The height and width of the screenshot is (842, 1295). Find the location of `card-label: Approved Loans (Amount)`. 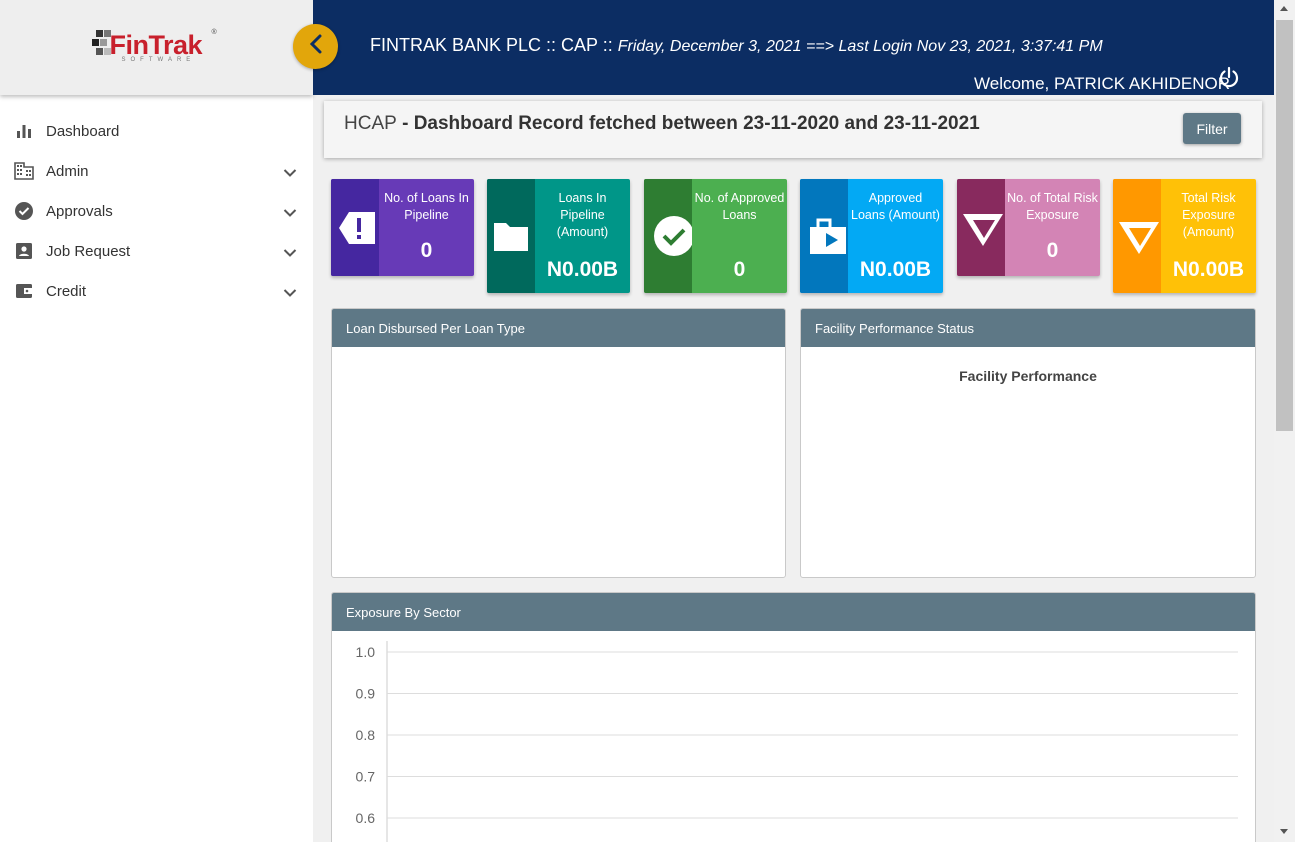

card-label: Approved Loans (Amount) is located at coordinates (895, 206).